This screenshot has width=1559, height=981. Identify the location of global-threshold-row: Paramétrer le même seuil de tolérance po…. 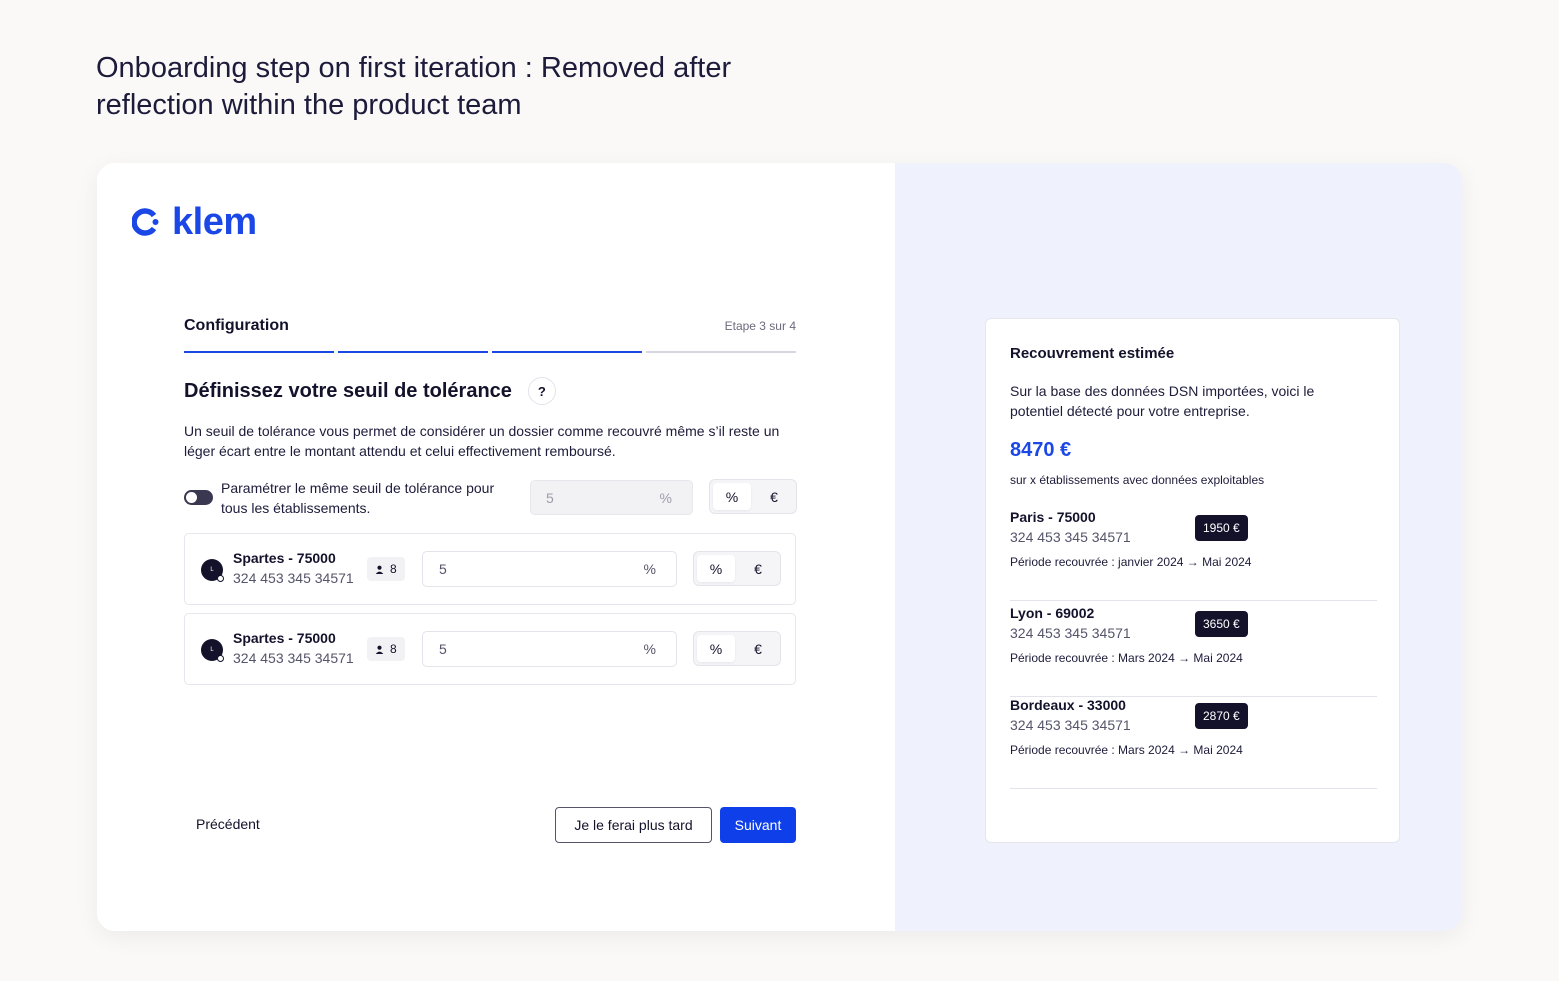
(490, 497).